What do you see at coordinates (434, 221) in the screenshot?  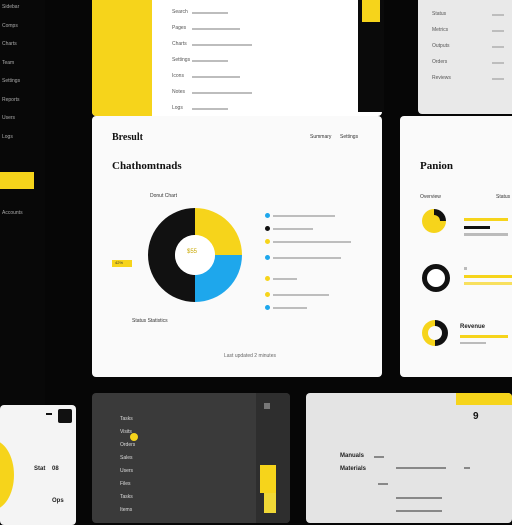 I see `yellow-ring-gauge` at bounding box center [434, 221].